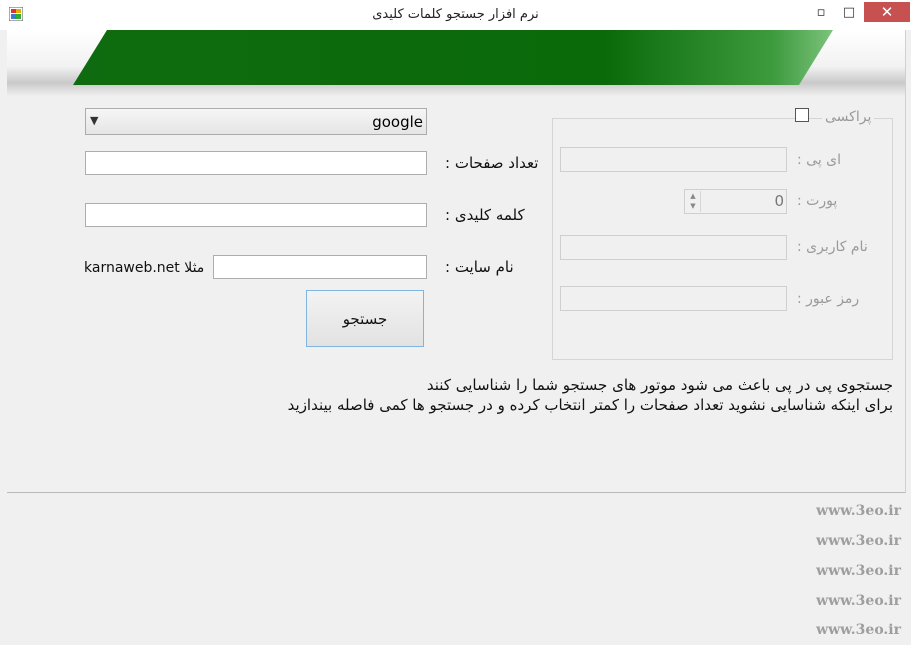 The width and height of the screenshot is (911, 645). I want to click on keyword-label: کلمه کلیدی :, so click(485, 215).